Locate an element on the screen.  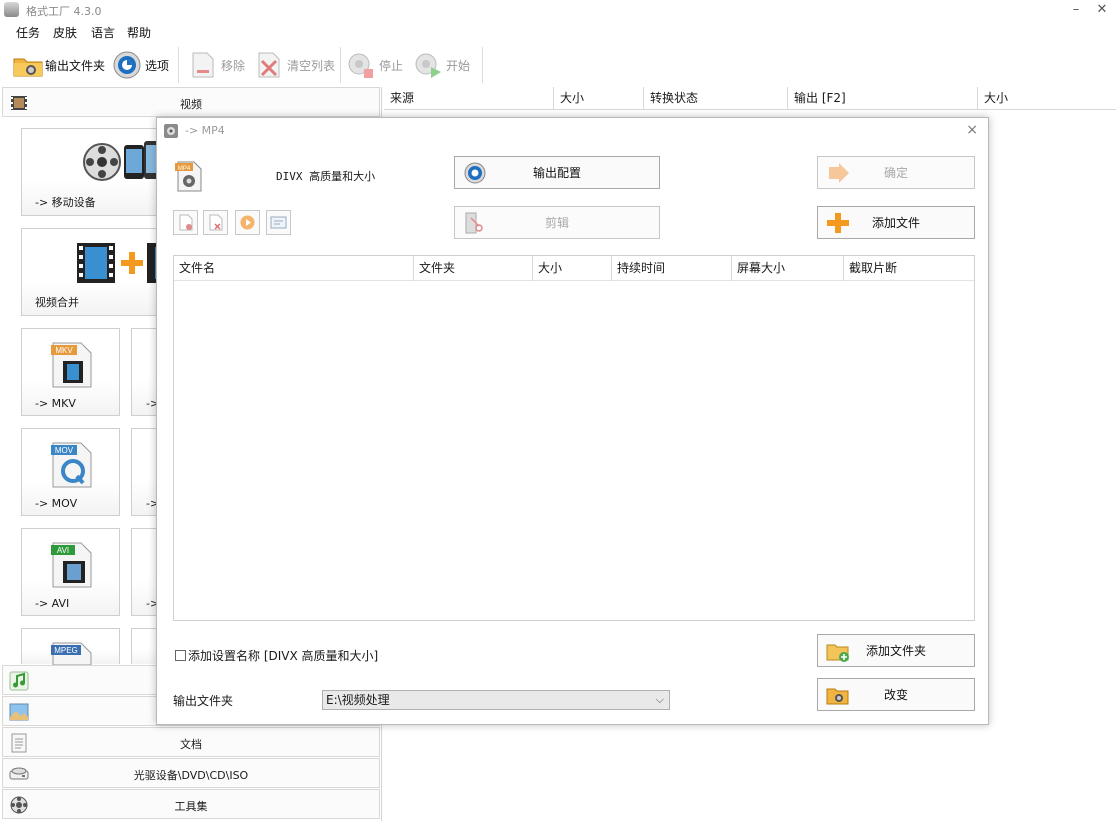
options-button: 选项 is located at coordinates (140, 65).